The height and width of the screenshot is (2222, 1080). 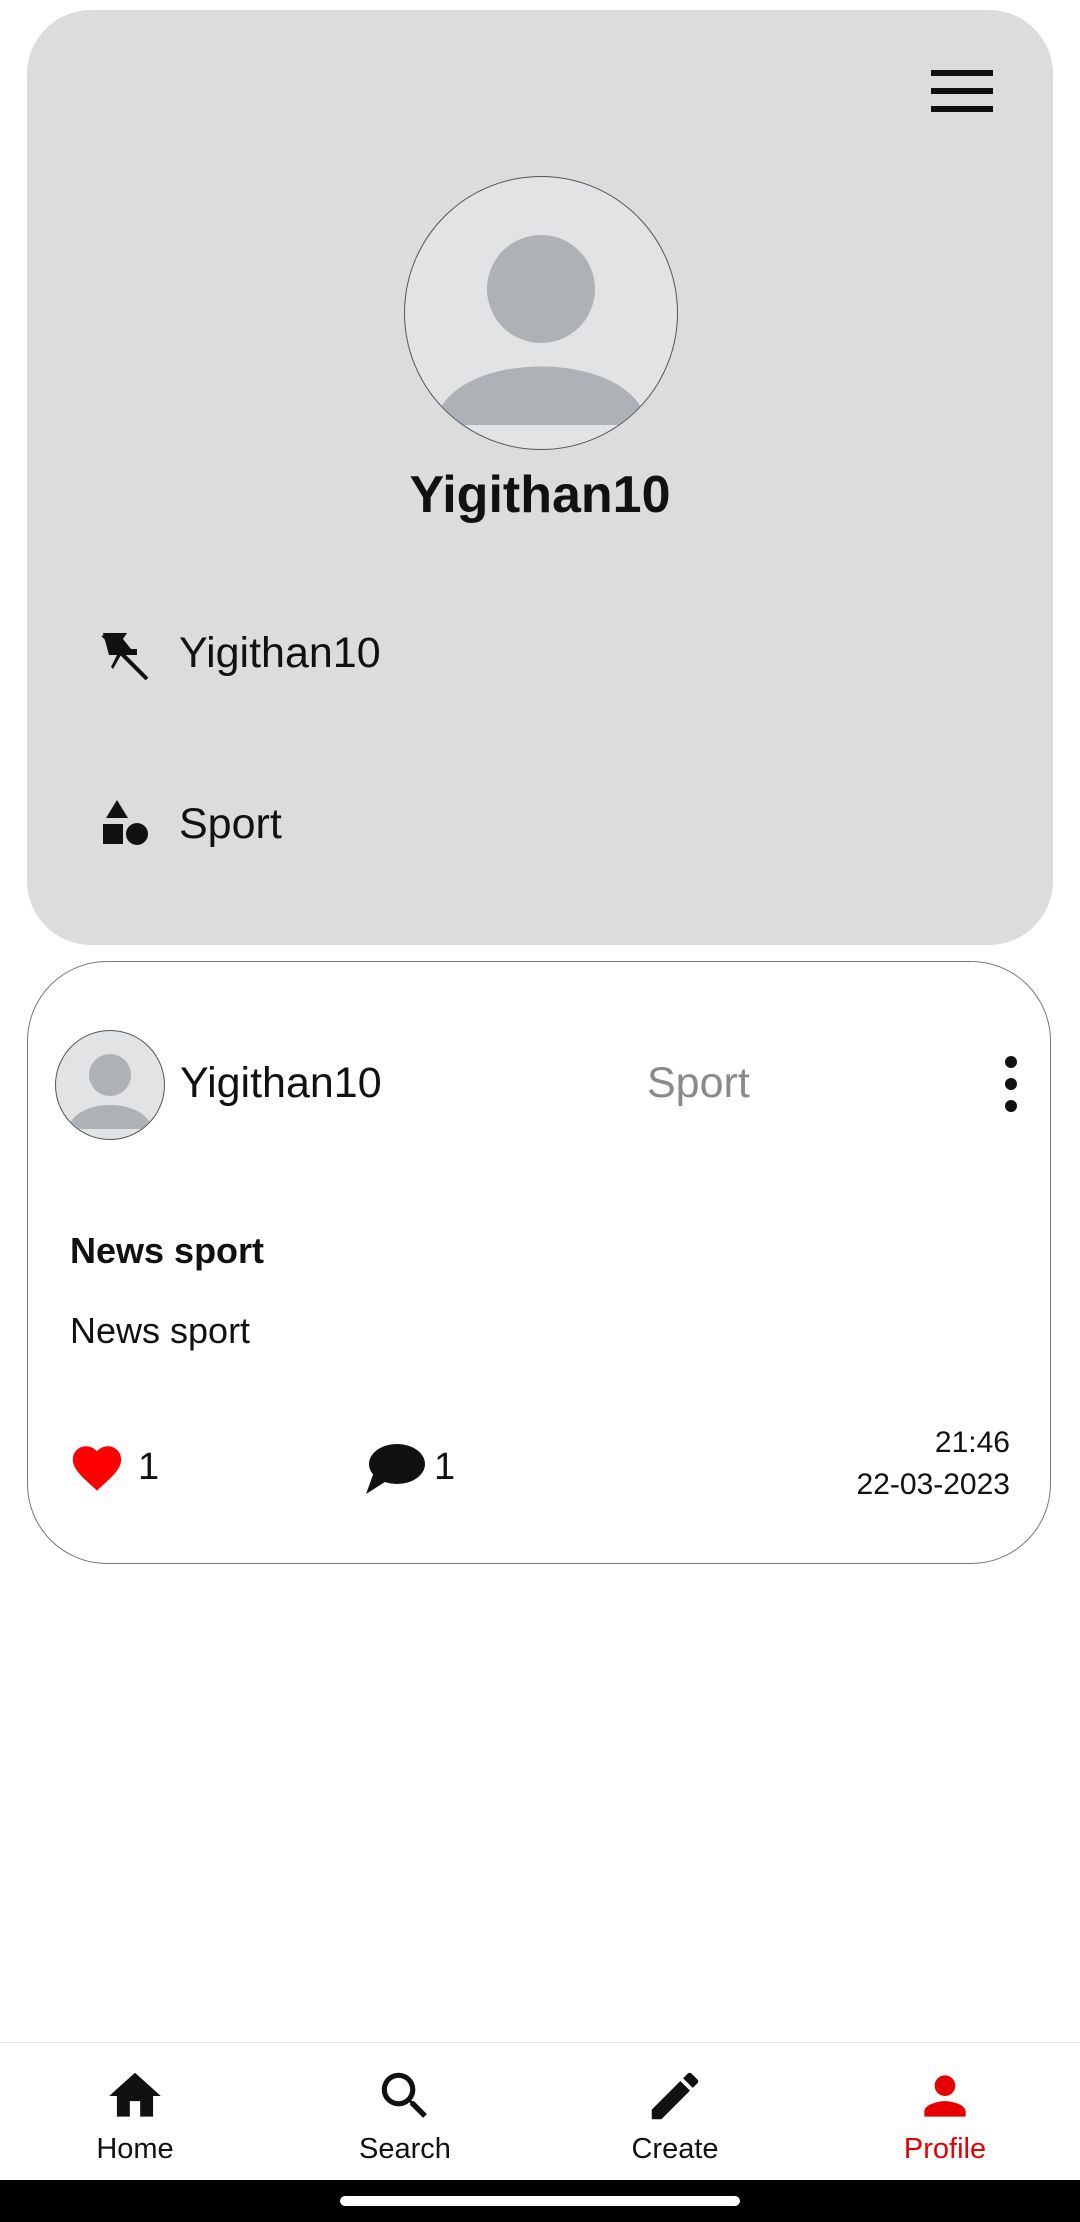 What do you see at coordinates (445, 1467) in the screenshot?
I see `comment-count: 1` at bounding box center [445, 1467].